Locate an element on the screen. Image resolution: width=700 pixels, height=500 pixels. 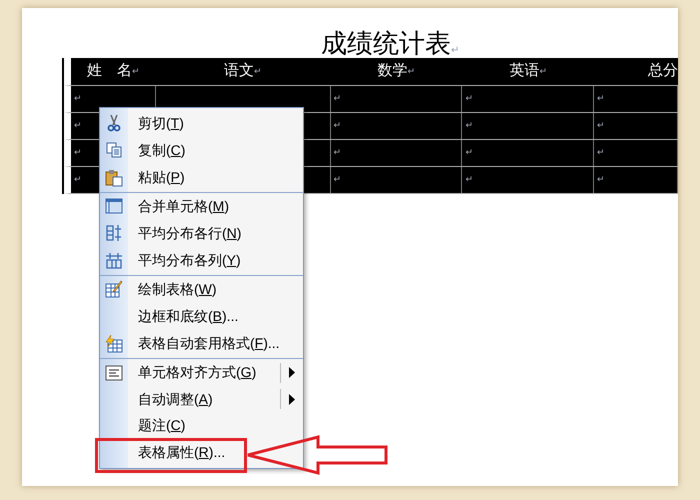
menu-item: 复制(C) is located at coordinates (201, 150).